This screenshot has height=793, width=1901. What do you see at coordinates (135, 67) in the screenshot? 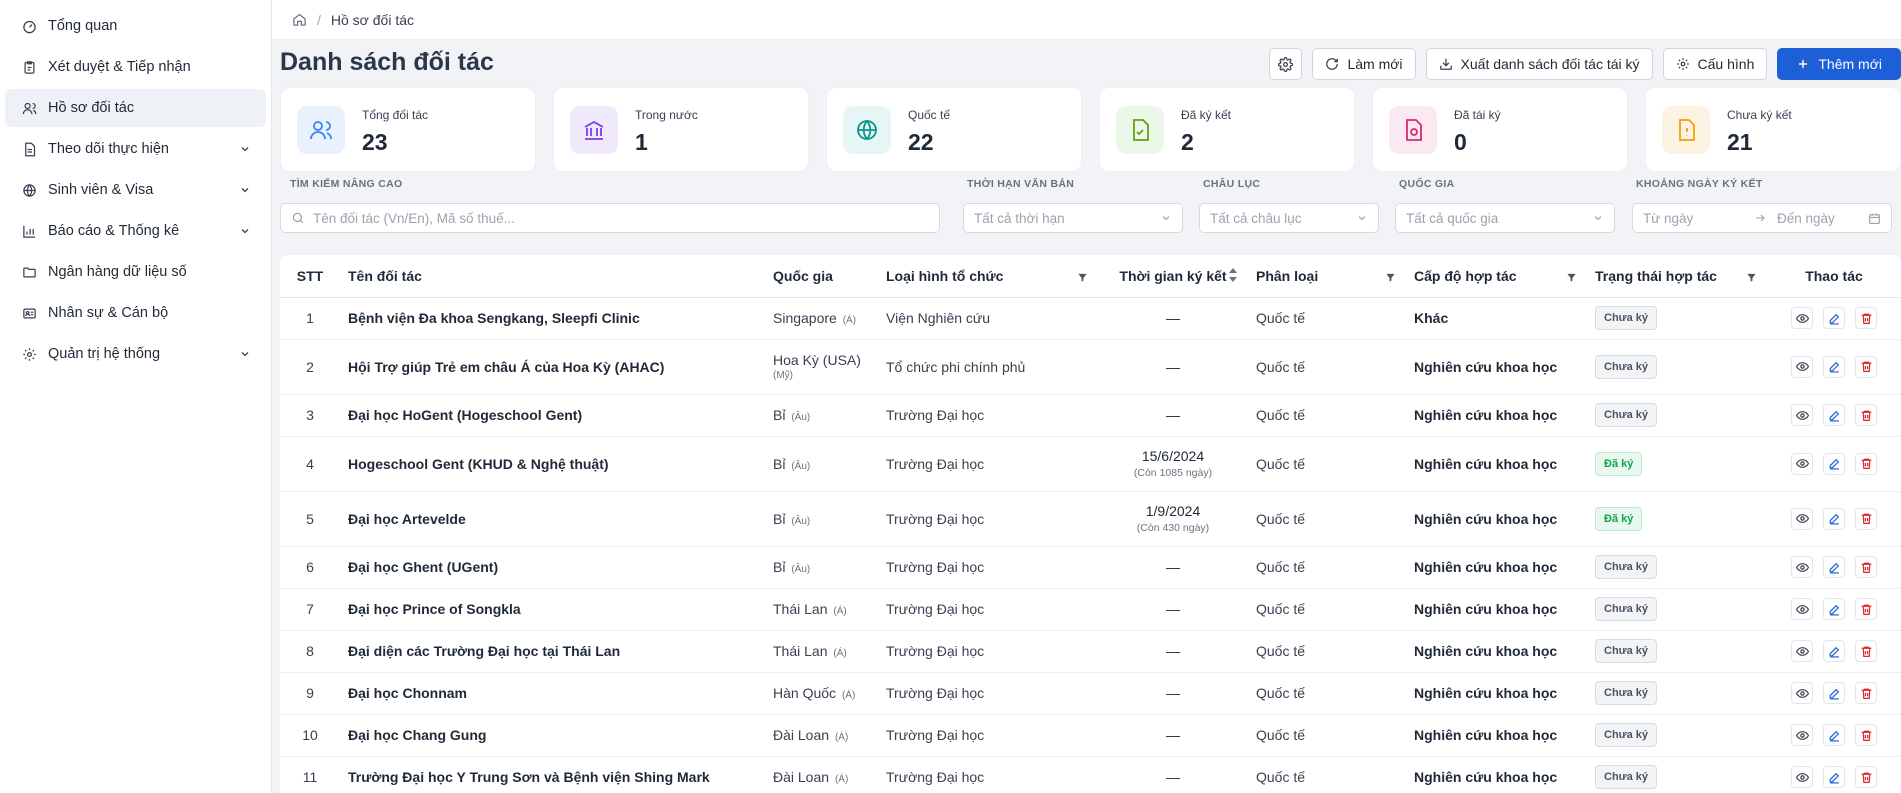
I see `sidebar-item-2: Xét duyệt & Tiếp nhận` at bounding box center [135, 67].